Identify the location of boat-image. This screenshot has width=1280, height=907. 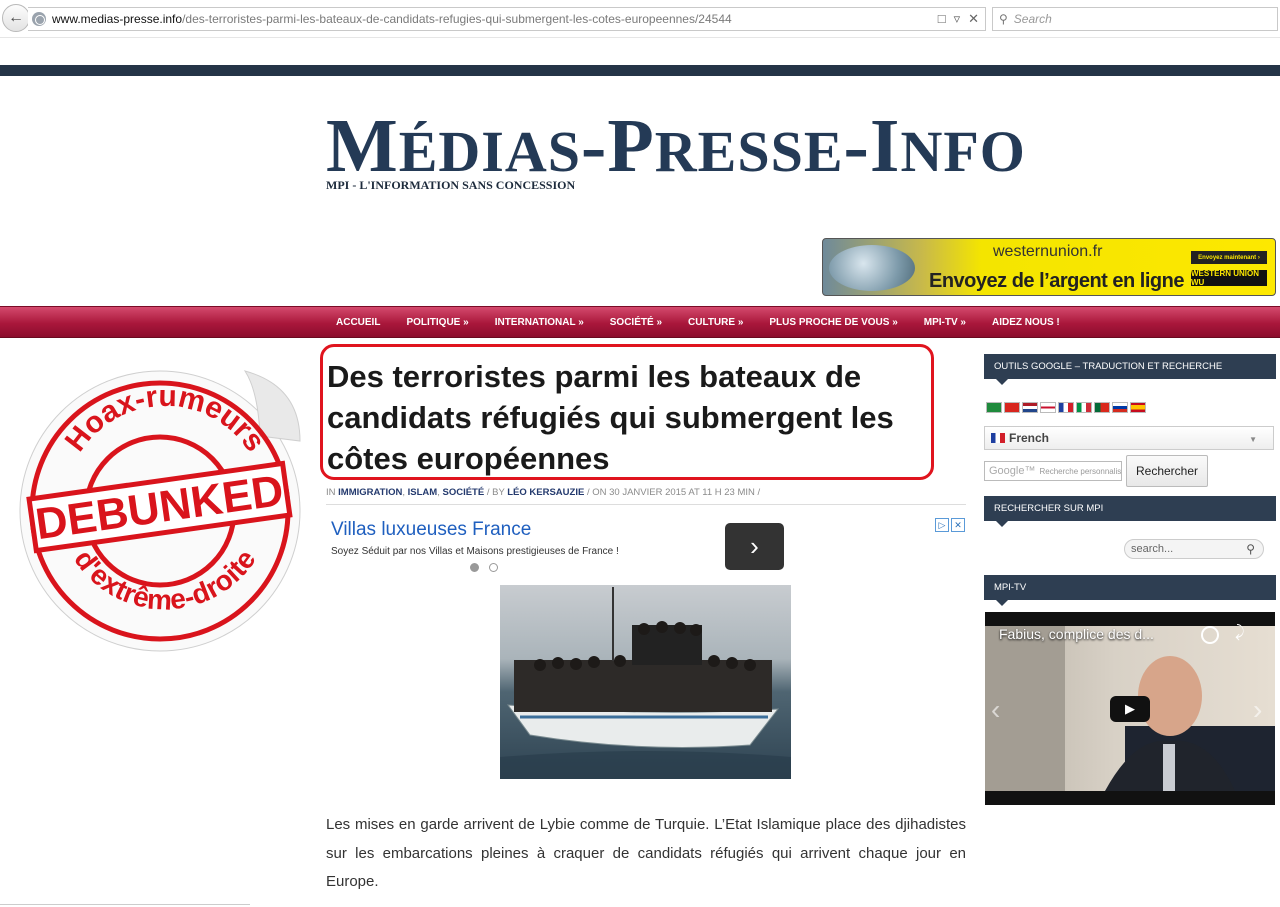
(645, 683).